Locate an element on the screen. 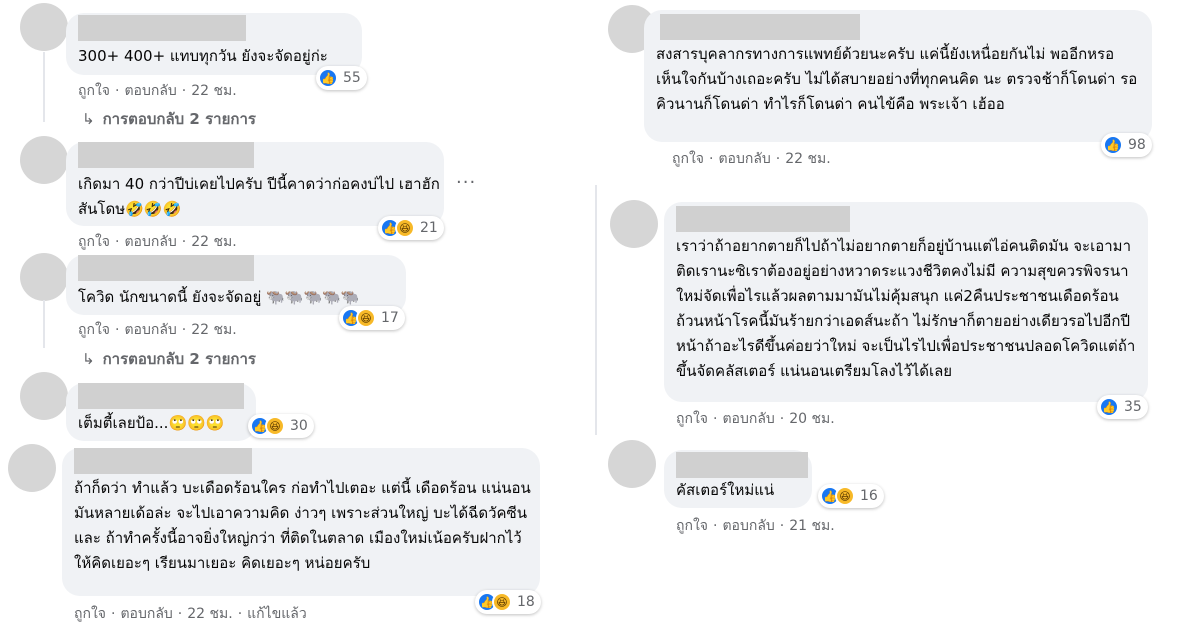  reaction-count: 30 is located at coordinates (299, 426).